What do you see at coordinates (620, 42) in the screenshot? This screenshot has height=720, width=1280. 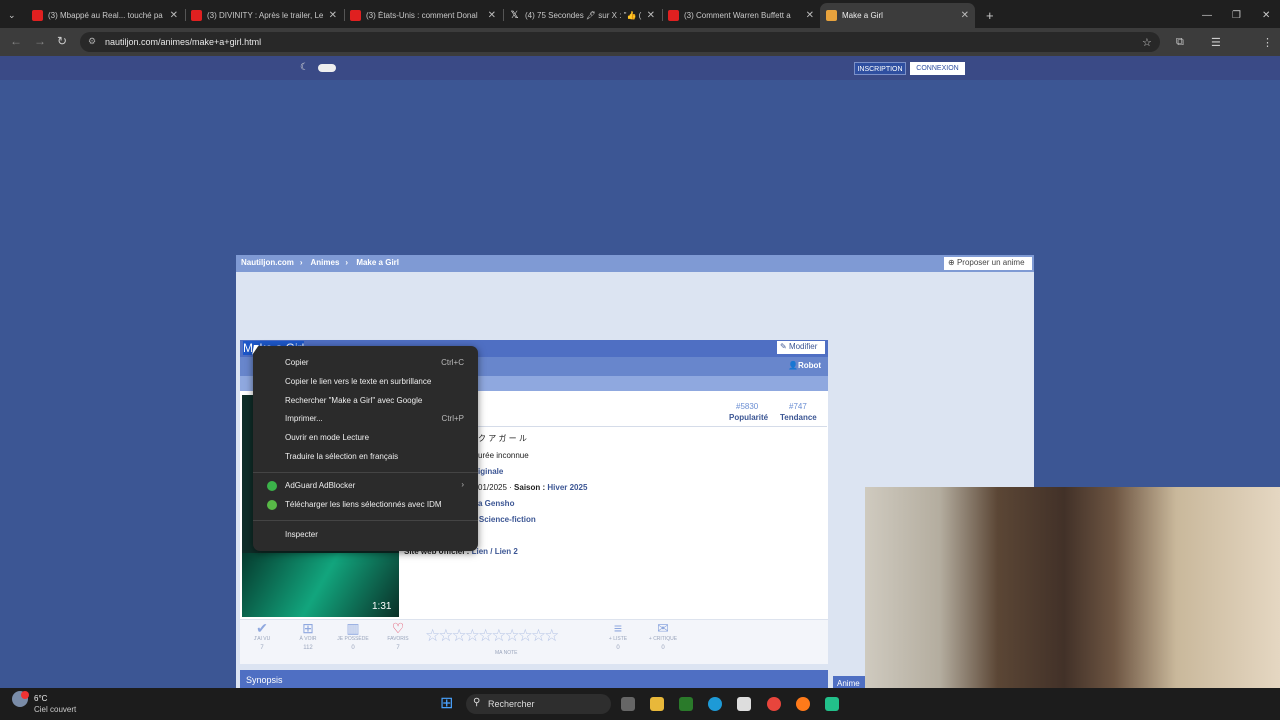 I see `url-input: ⚙ nautiljon.com/animes/make+a+girl.html` at bounding box center [620, 42].